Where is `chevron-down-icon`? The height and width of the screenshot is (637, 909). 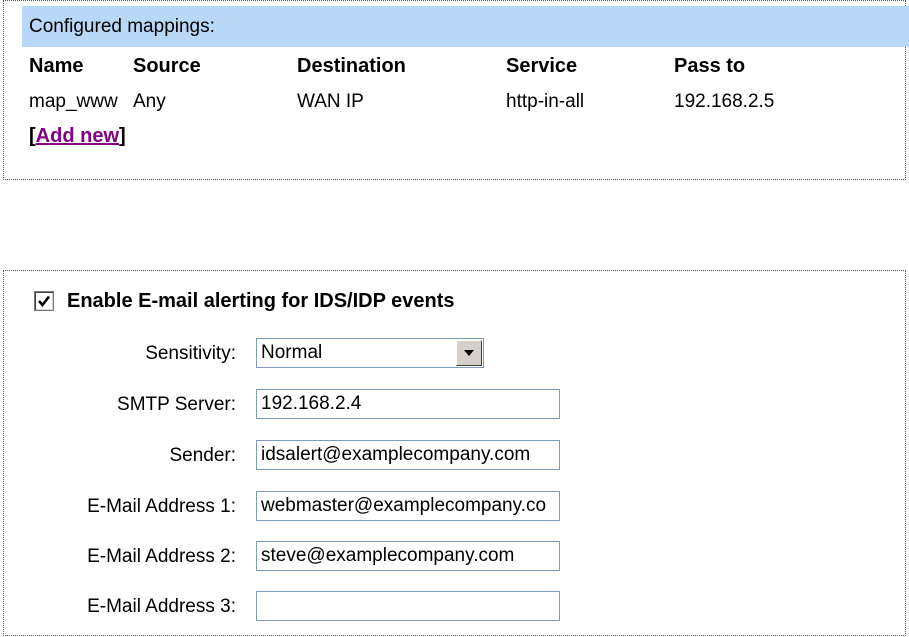
chevron-down-icon is located at coordinates (469, 353).